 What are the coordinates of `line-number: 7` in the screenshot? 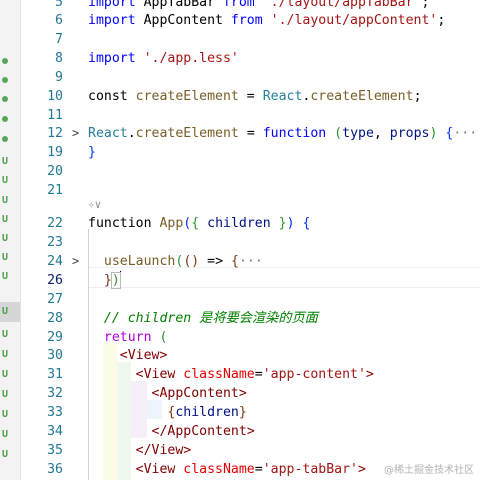 It's located at (59, 39).